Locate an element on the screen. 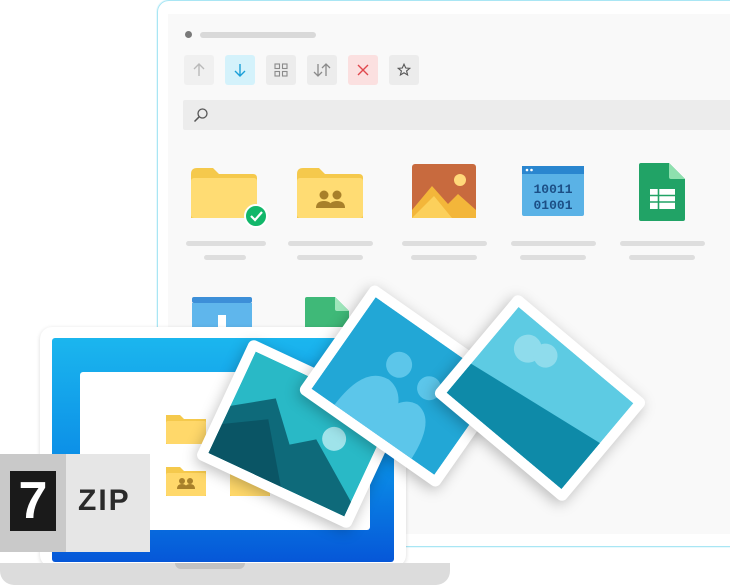 This screenshot has height=585, width=730. move-down-button is located at coordinates (240, 70).